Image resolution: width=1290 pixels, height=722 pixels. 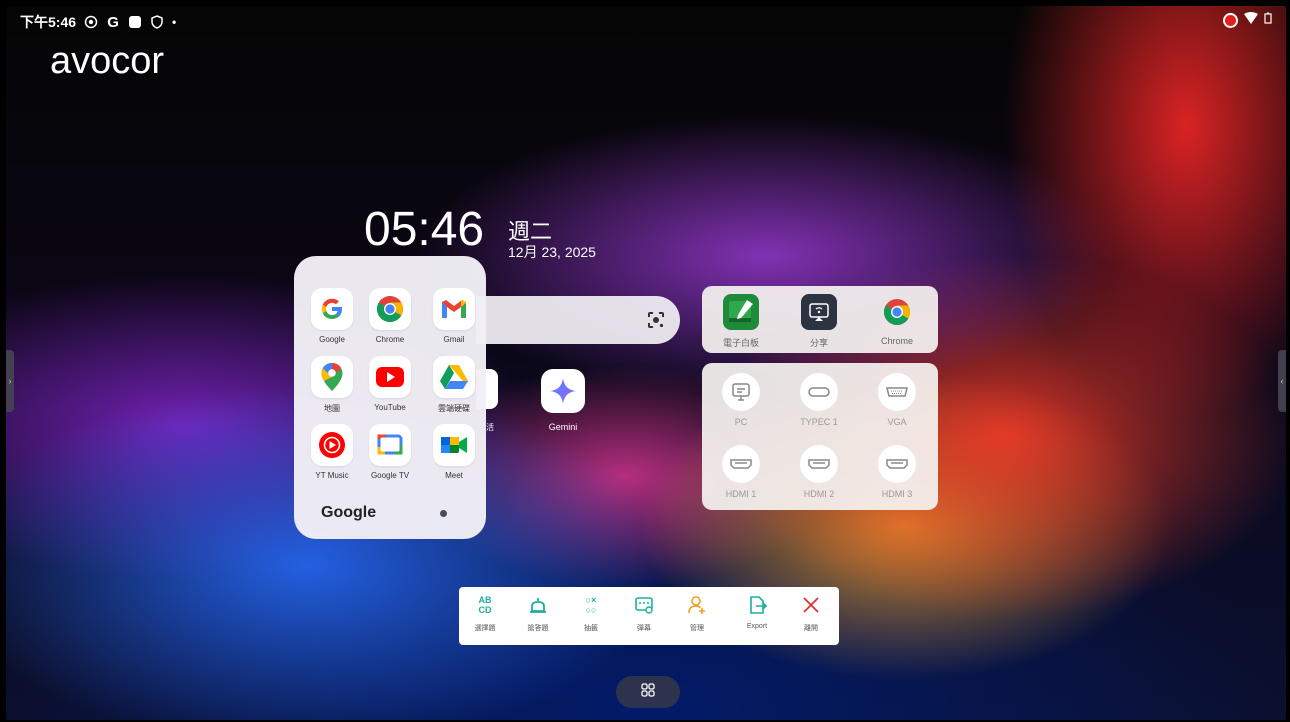 I want to click on gmail-icon, so click(x=454, y=309).